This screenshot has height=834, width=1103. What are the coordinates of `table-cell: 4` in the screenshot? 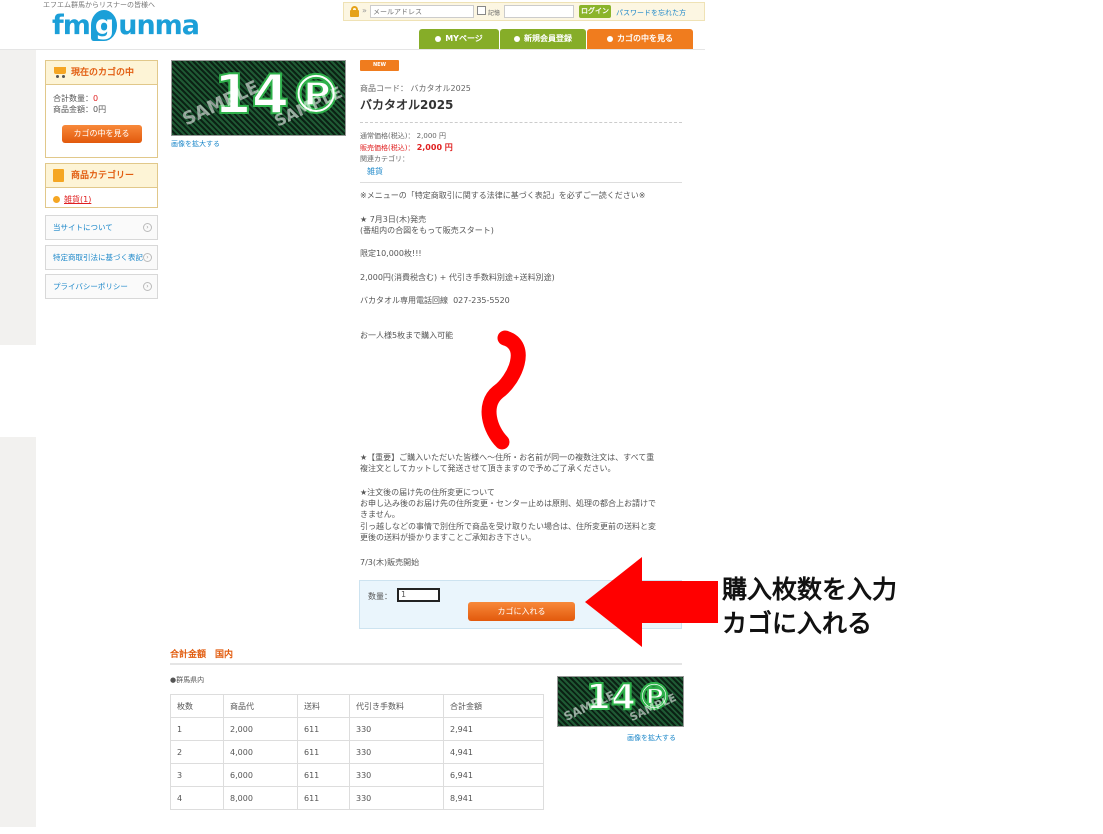 It's located at (197, 798).